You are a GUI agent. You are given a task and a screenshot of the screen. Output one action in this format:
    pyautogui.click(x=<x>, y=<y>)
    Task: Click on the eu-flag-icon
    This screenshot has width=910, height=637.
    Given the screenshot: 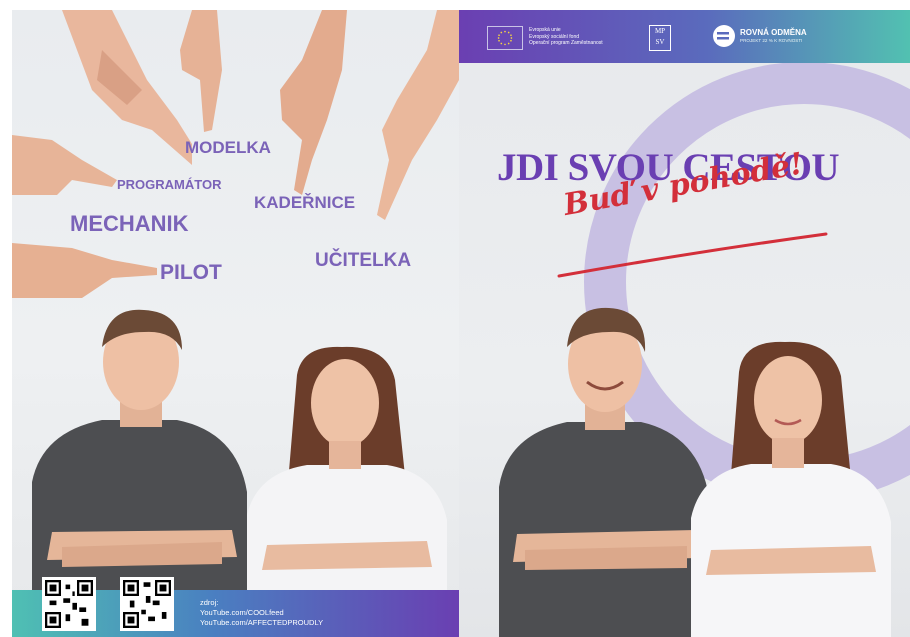 What is the action you would take?
    pyautogui.click(x=505, y=38)
    